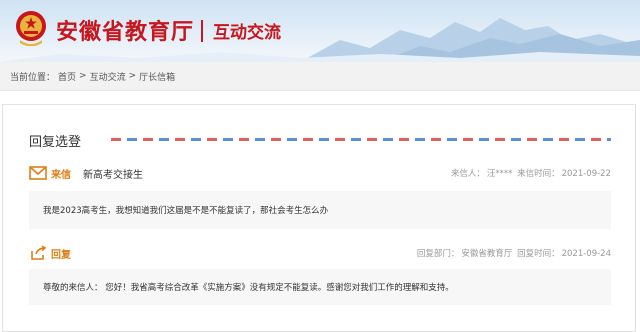 The width and height of the screenshot is (640, 332). I want to click on reply-meta: 回复部门： 安徽省教育厅 回复时间： 2021-09-24, so click(513, 253).